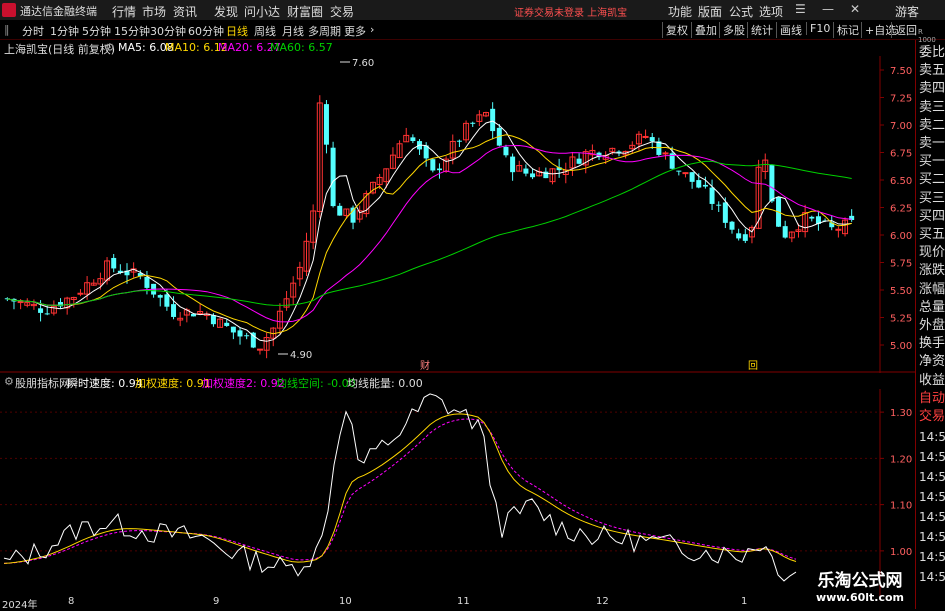 This screenshot has height=611, width=945. Describe the element at coordinates (9, 10) in the screenshot. I see `app-logo-icon` at that location.